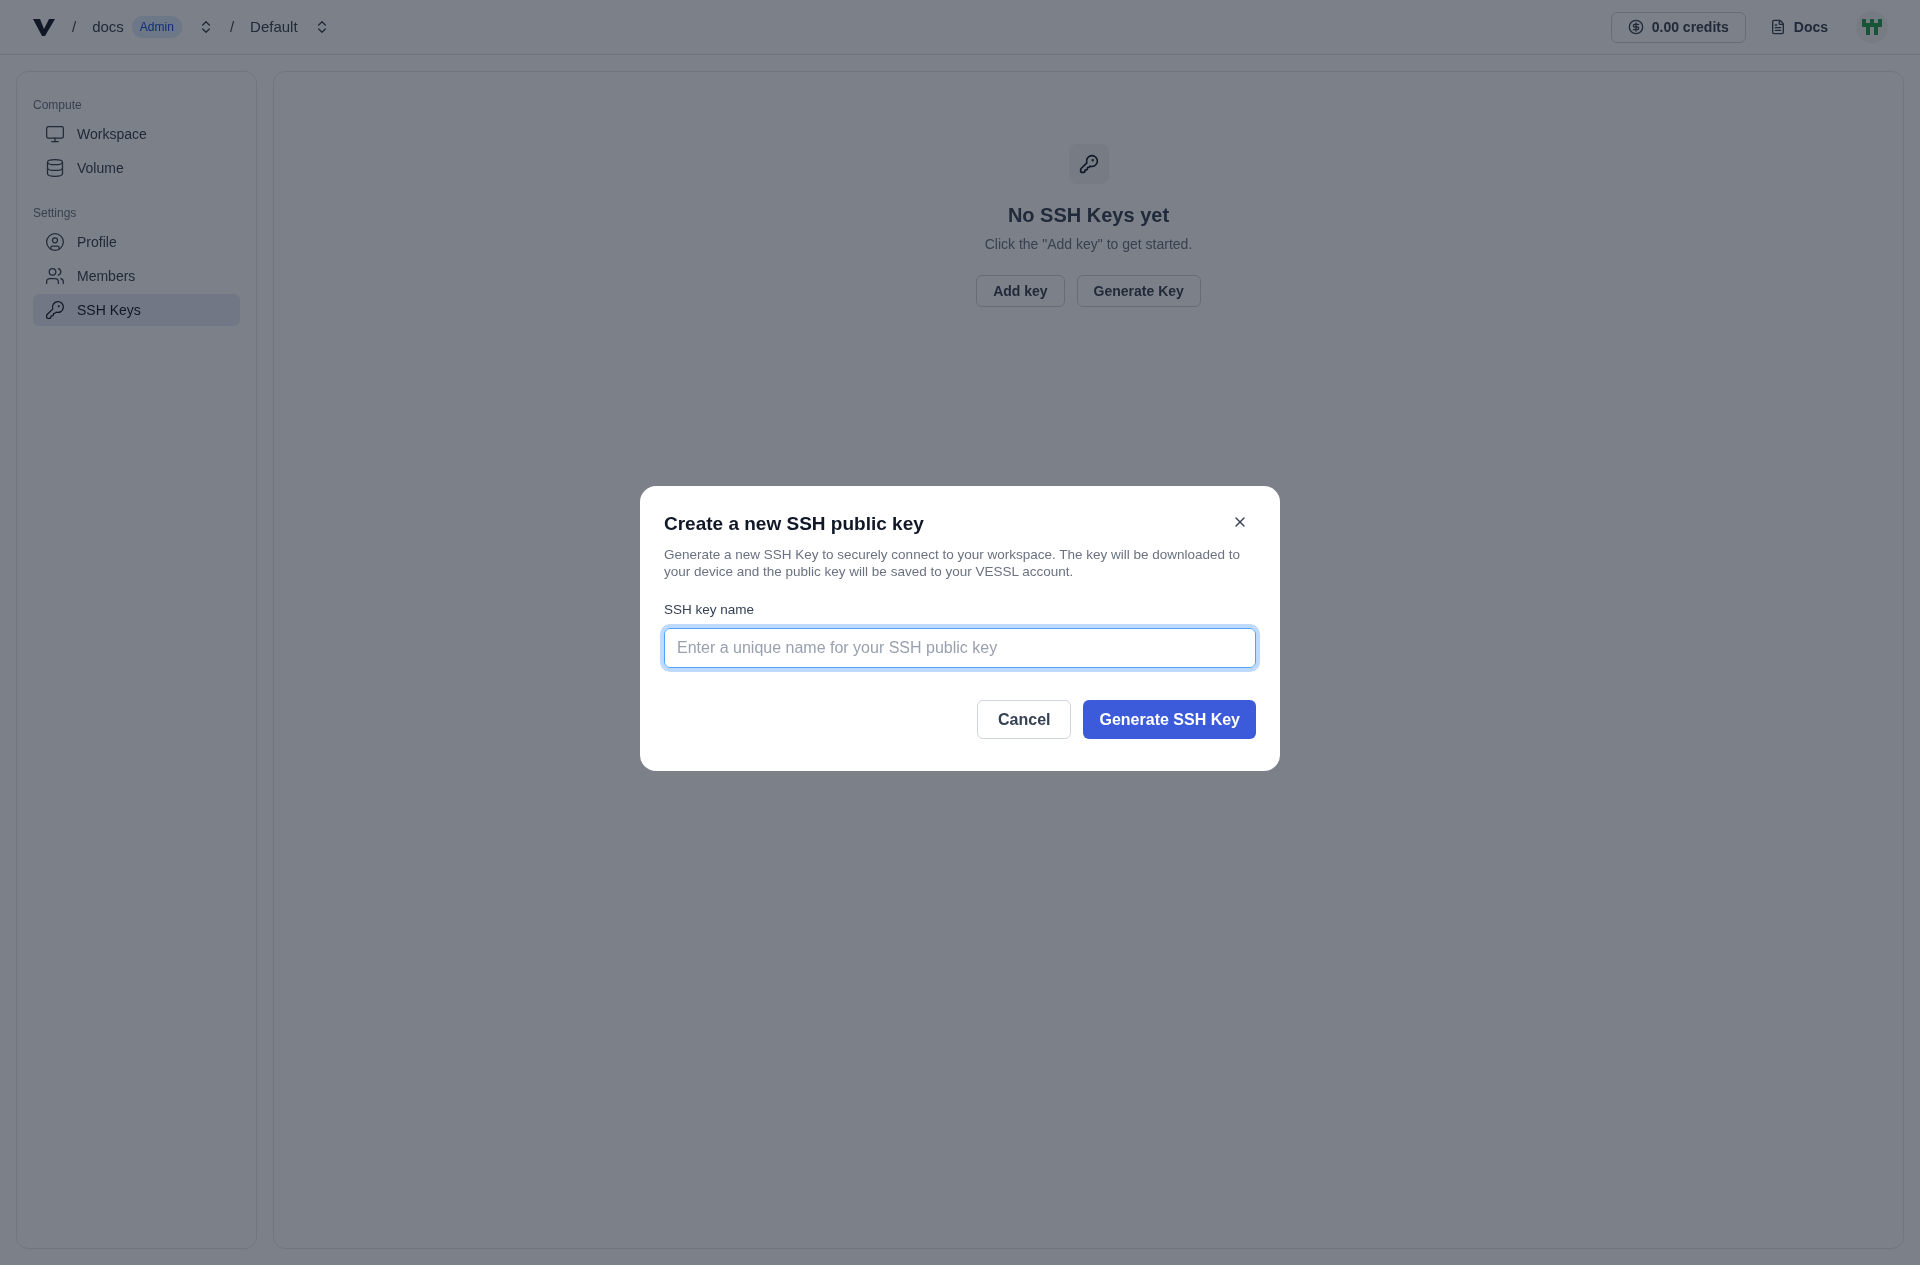 The image size is (1920, 1265). Describe the element at coordinates (1169, 720) in the screenshot. I see `generate-ssh-key-button: Generate SSH Key` at that location.